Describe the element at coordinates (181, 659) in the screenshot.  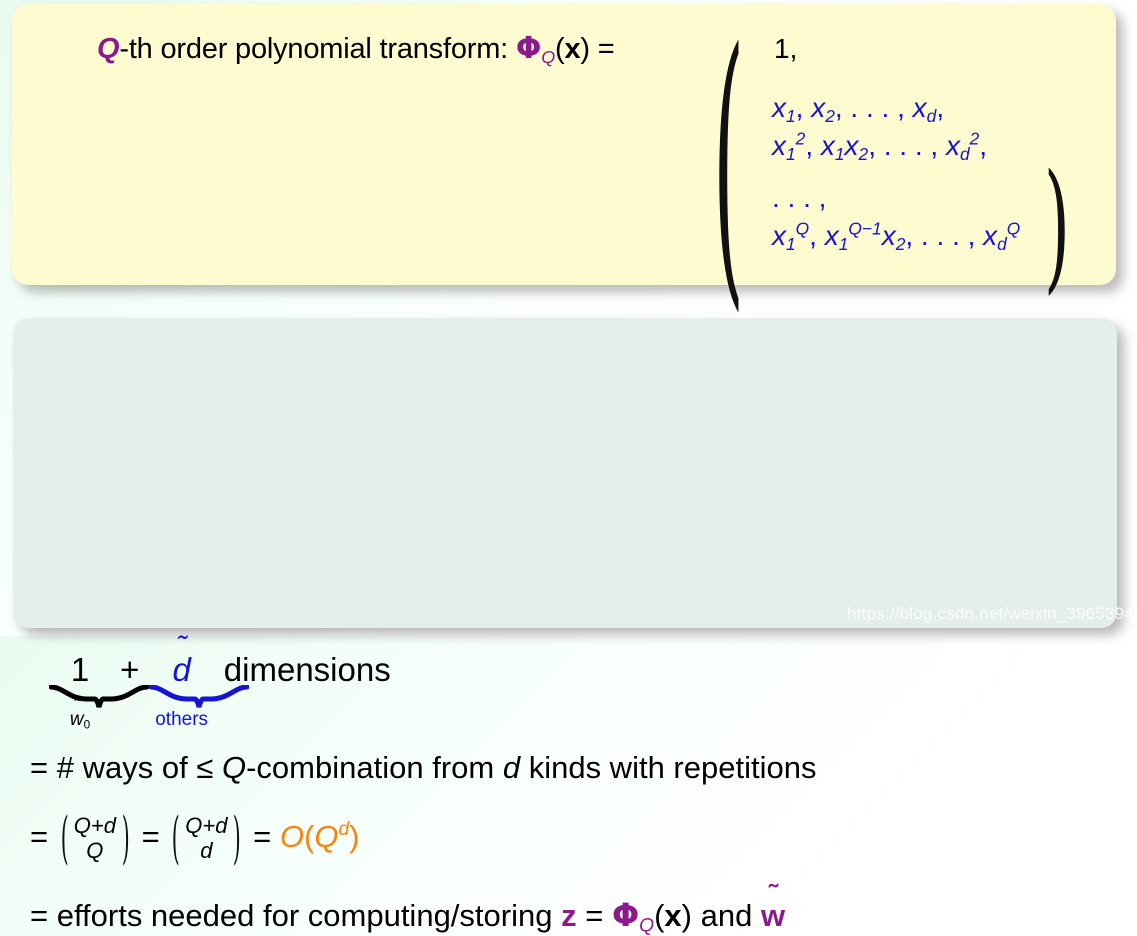
I see `d-tilde-term: ˜ d` at that location.